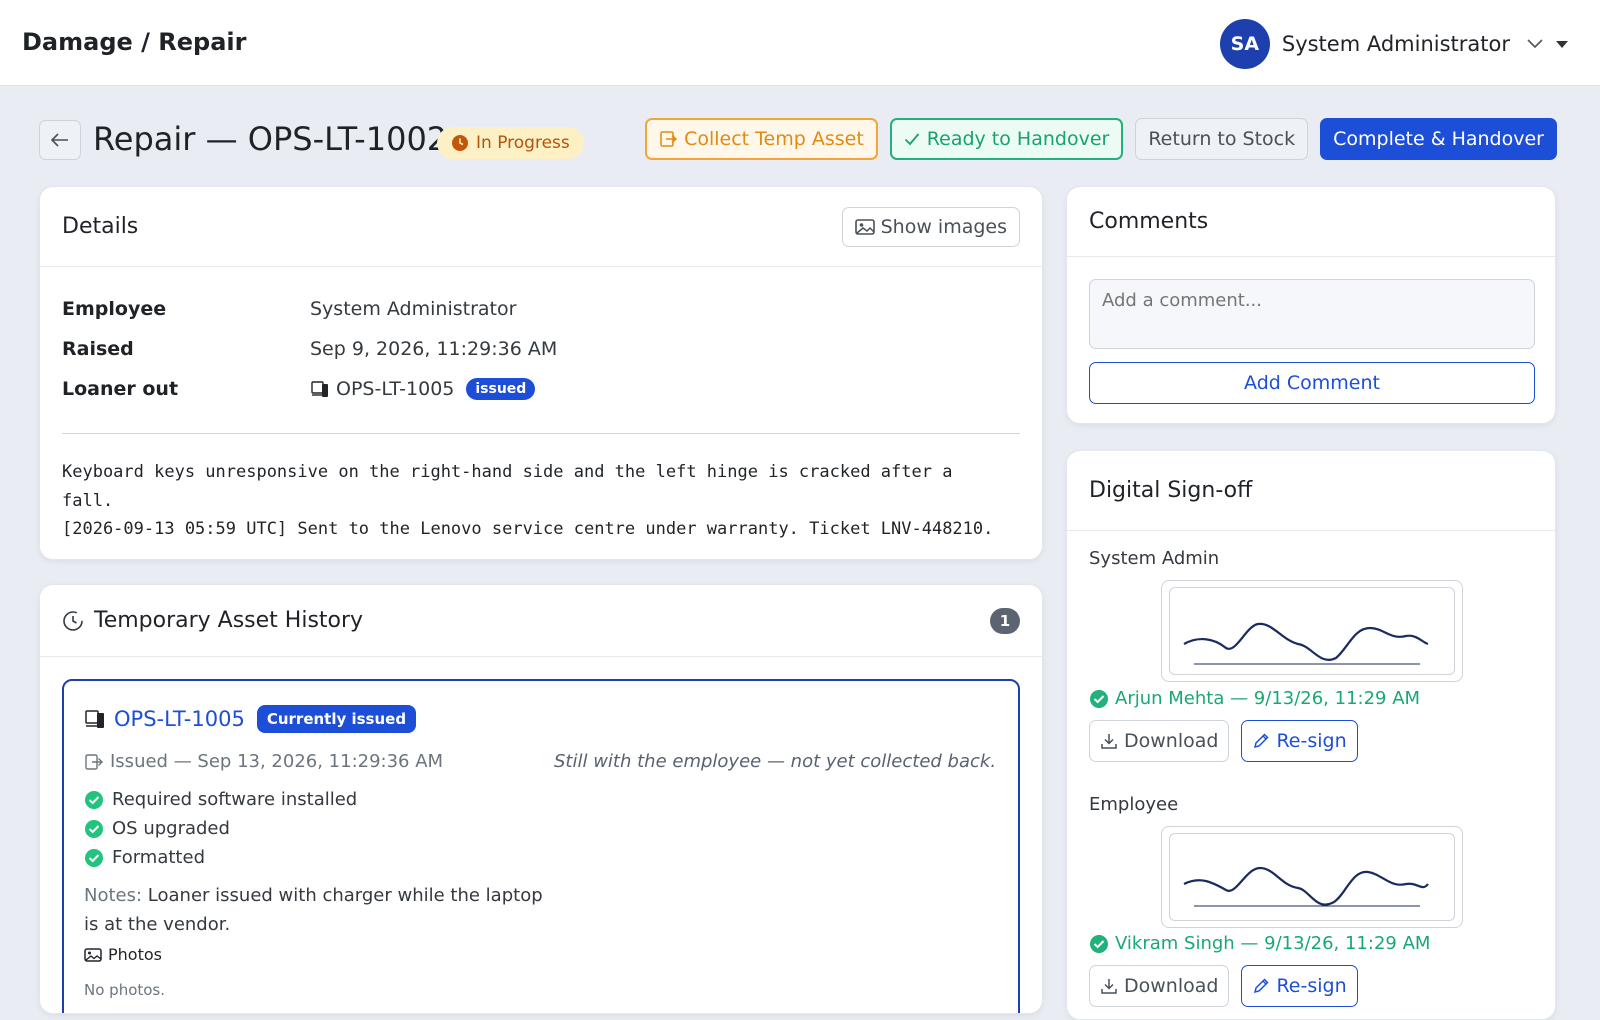 The image size is (1600, 1020). I want to click on chevron-down-icon, so click(1535, 44).